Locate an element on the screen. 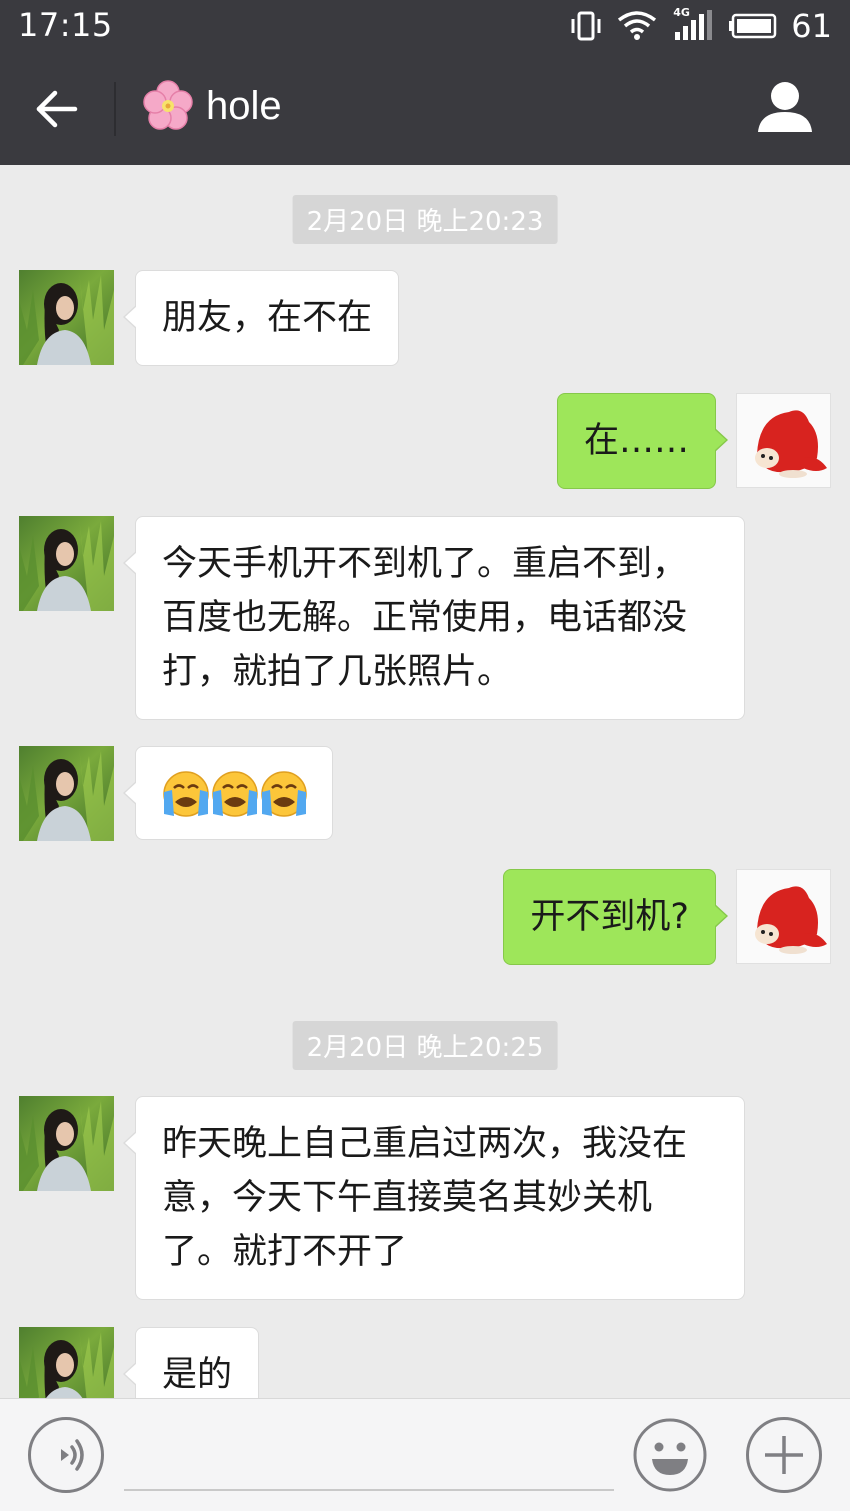  message-text-line: 昨天晚上自己重启过两次，我没在 is located at coordinates (425, 1144).